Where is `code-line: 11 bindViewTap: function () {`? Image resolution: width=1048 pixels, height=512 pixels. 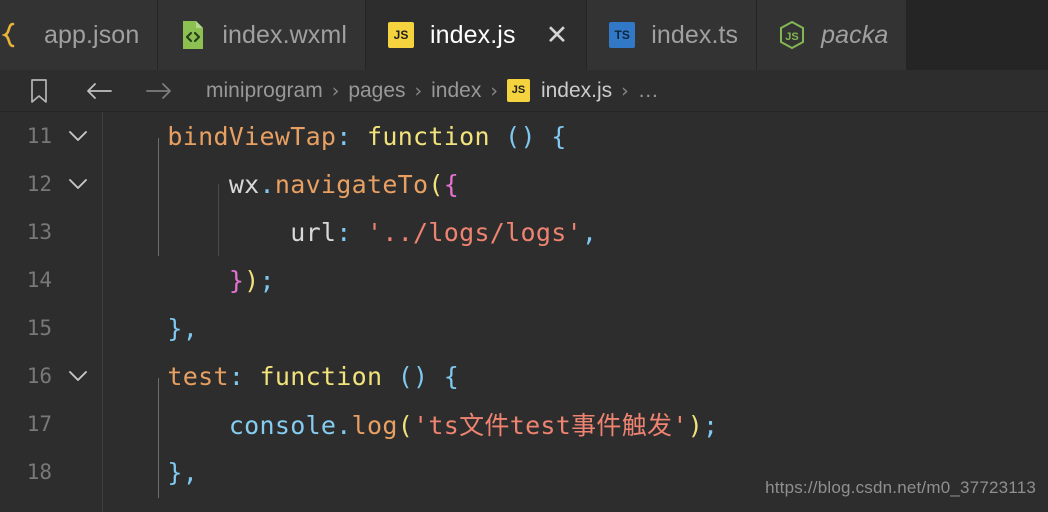 code-line: 11 bindViewTap: function () { is located at coordinates (524, 136).